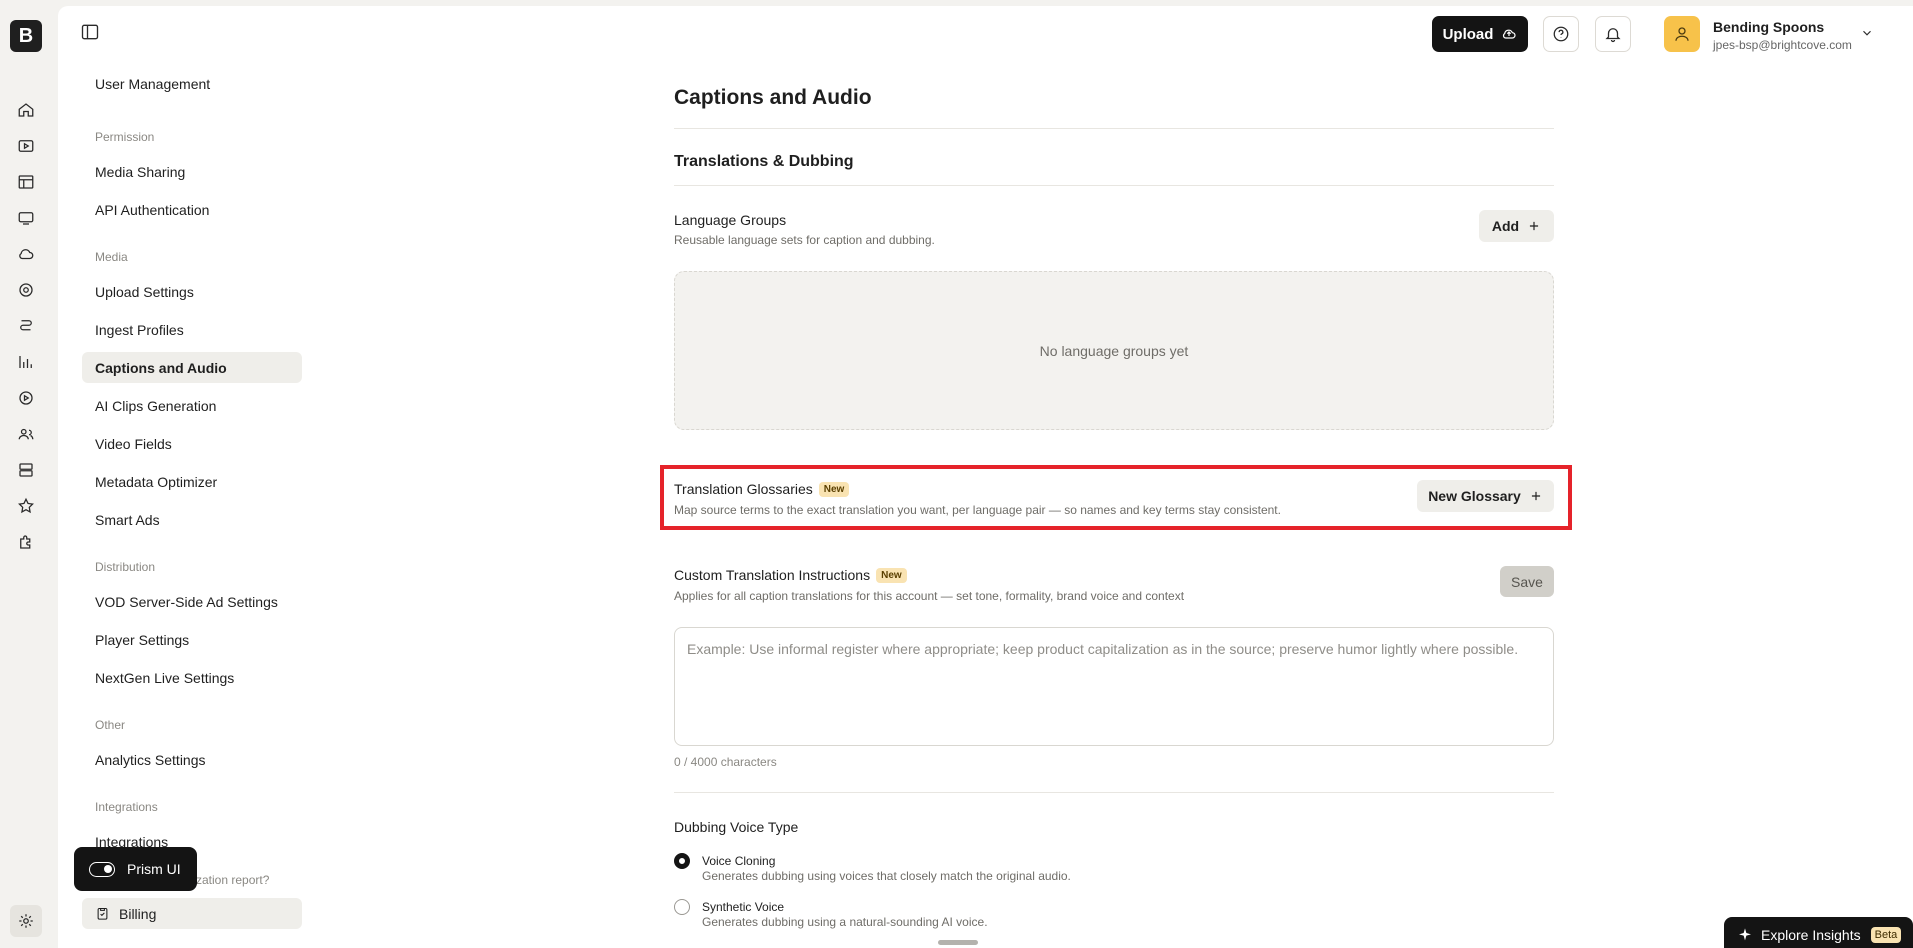 The image size is (1913, 948). I want to click on nav-section-integrations: Integrations, so click(126, 807).